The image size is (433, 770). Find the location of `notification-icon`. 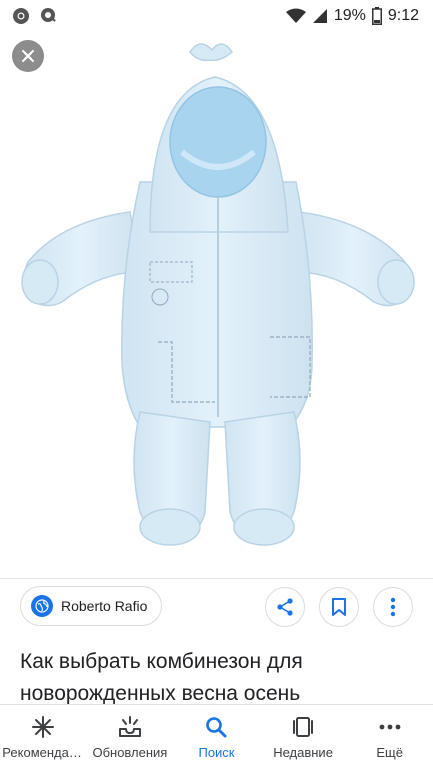

notification-icon is located at coordinates (49, 16).